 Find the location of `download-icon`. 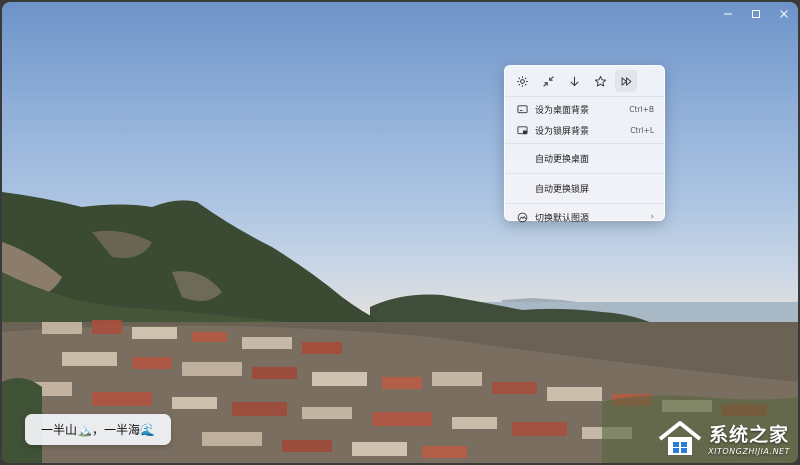

download-icon is located at coordinates (574, 81).